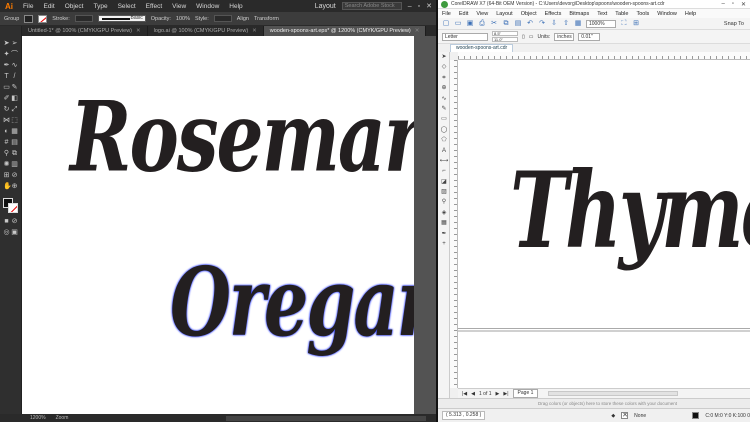  Describe the element at coordinates (604, 56) in the screenshot. I see `horizontal-ruler` at that location.